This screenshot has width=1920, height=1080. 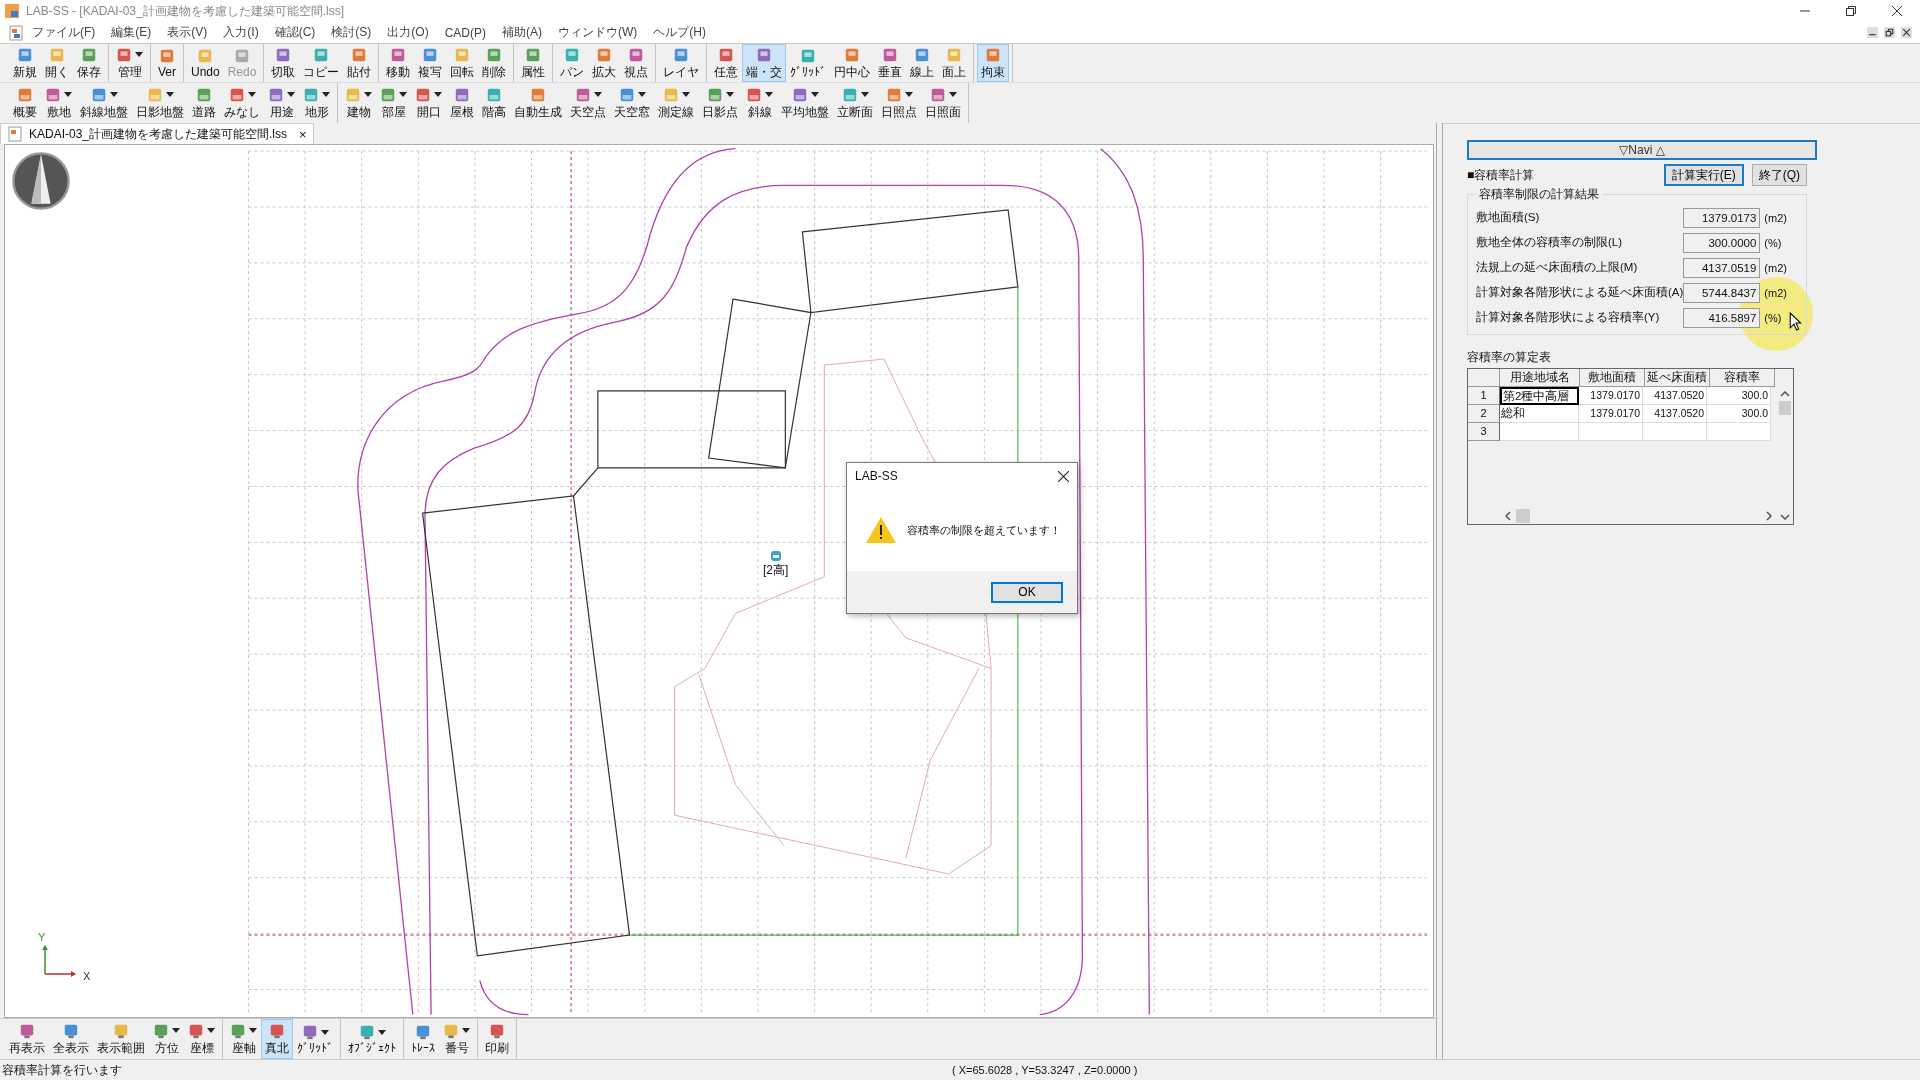 What do you see at coordinates (204, 103) in the screenshot?
I see `toolbar-button: 道路` at bounding box center [204, 103].